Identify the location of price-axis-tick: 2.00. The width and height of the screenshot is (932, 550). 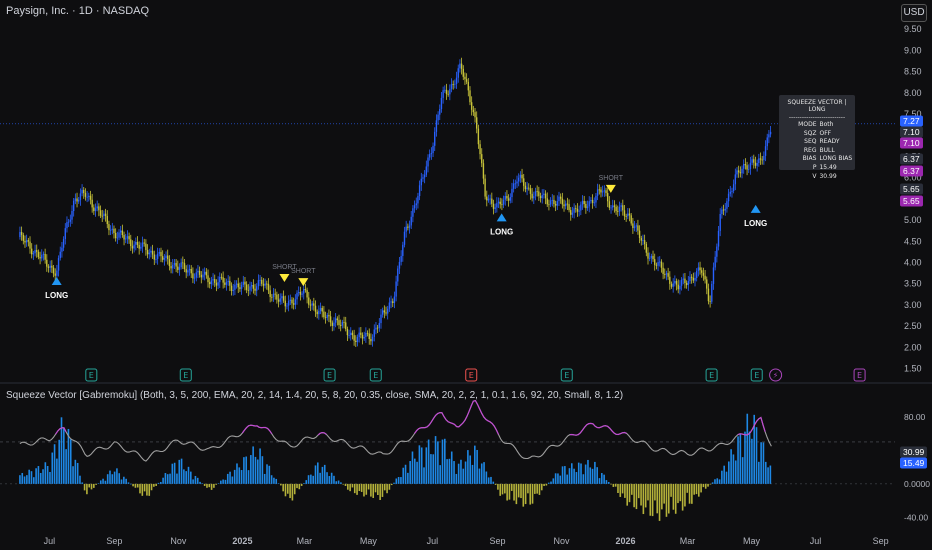
(913, 347).